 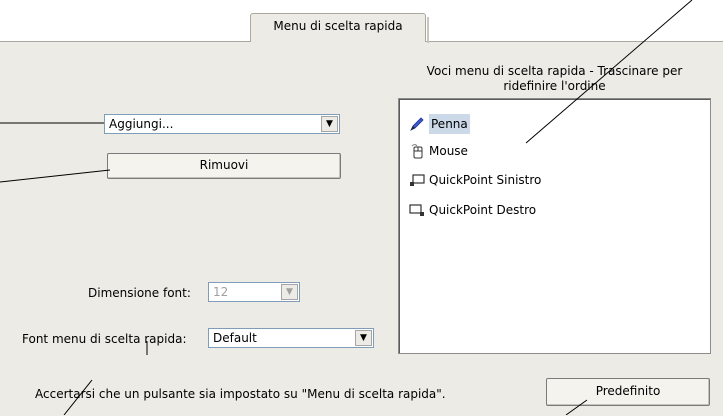 I want to click on quickpoint-right-icon, so click(x=417, y=210).